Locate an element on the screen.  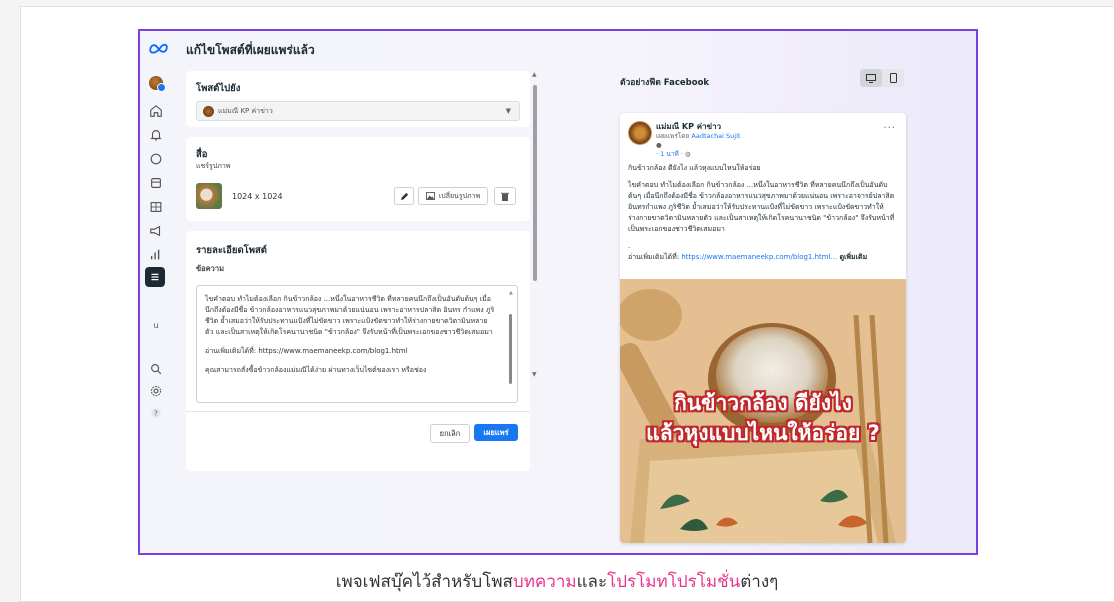
device-toggle is located at coordinates (882, 78).